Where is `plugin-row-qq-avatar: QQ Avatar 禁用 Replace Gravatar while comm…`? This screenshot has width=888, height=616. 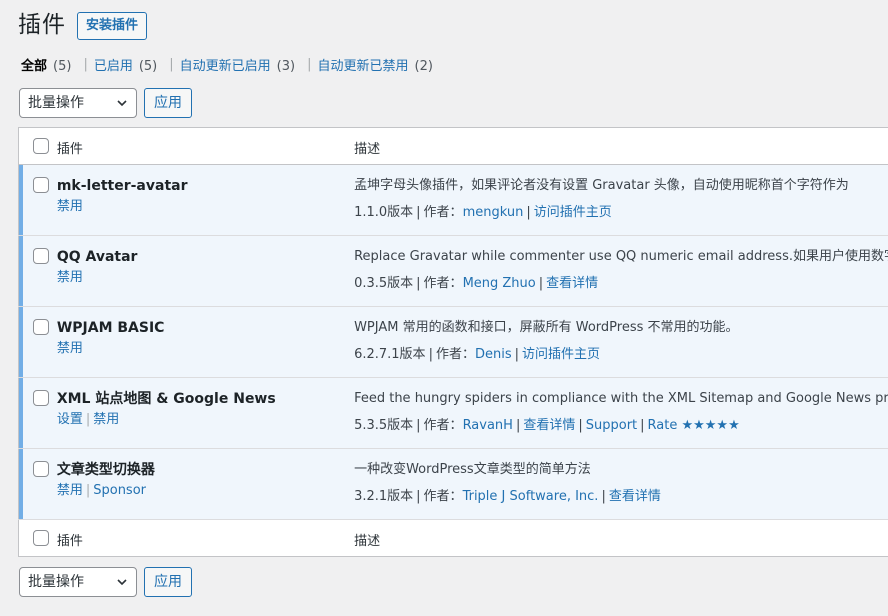
plugin-row-qq-avatar: QQ Avatar 禁用 Replace Gravatar while comm… is located at coordinates (453, 271).